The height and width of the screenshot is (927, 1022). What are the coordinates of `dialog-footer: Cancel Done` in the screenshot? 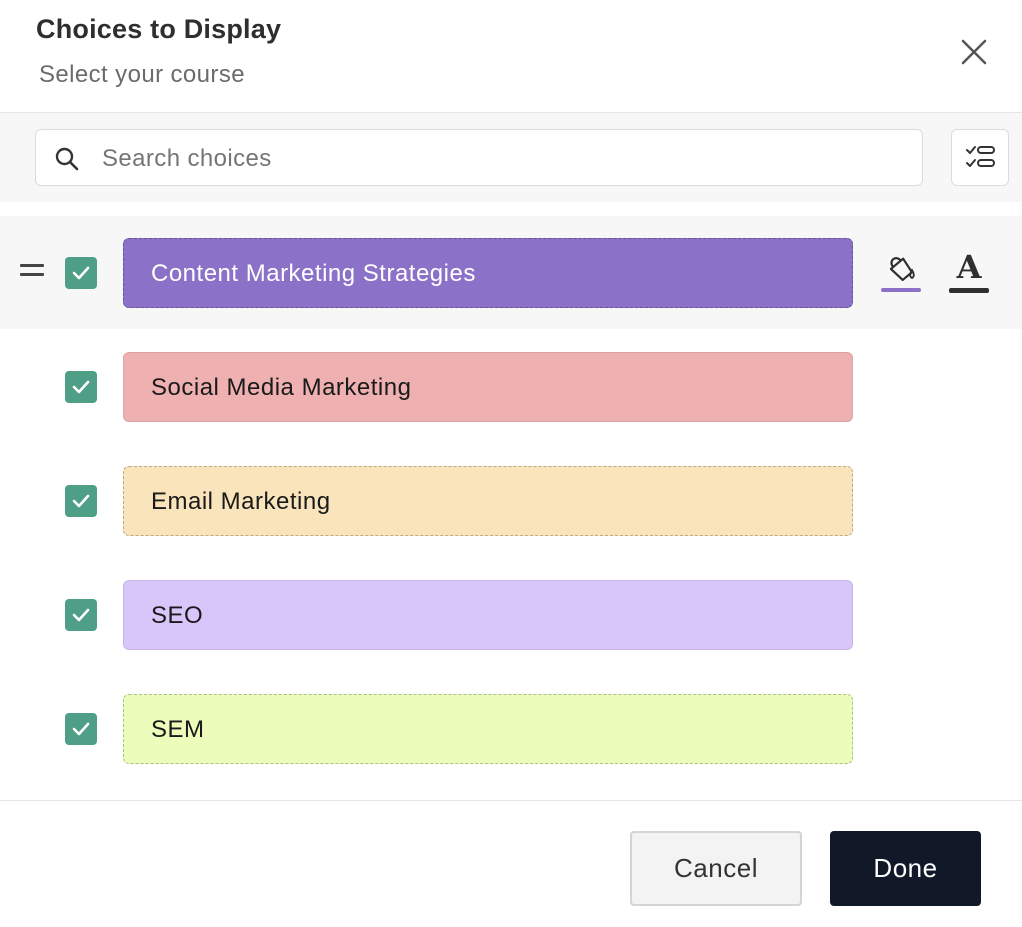 It's located at (511, 863).